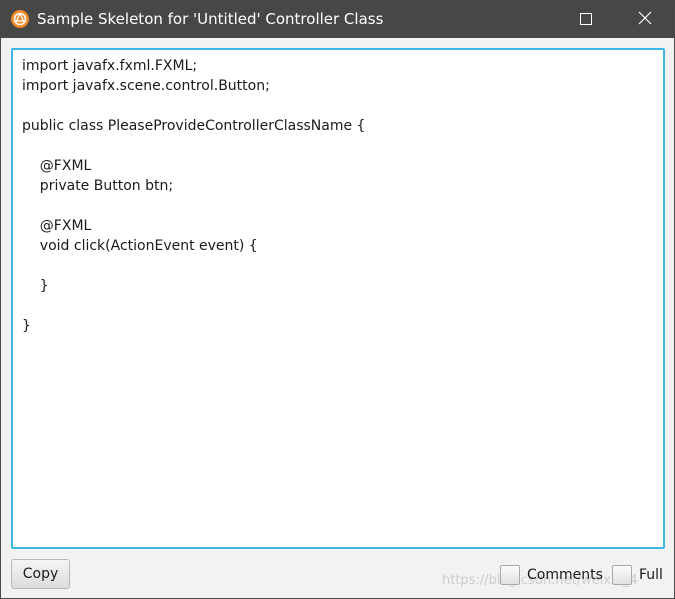  What do you see at coordinates (622, 575) in the screenshot?
I see `full-checkbox` at bounding box center [622, 575].